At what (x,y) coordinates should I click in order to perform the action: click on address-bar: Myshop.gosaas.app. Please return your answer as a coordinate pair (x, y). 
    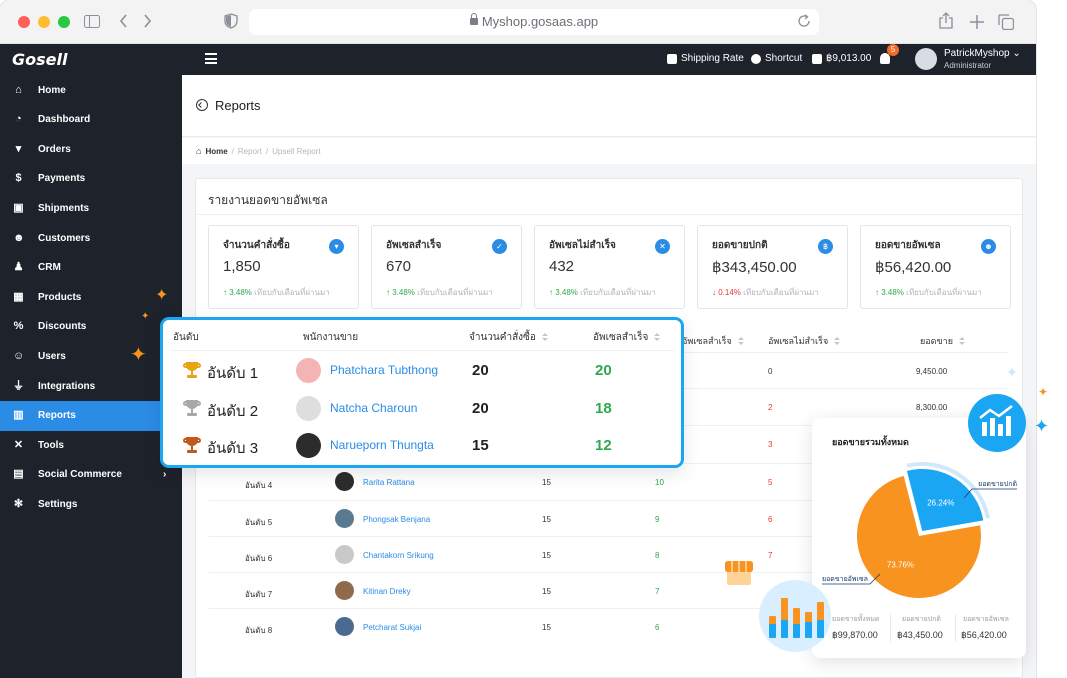
    Looking at the image, I should click on (534, 22).